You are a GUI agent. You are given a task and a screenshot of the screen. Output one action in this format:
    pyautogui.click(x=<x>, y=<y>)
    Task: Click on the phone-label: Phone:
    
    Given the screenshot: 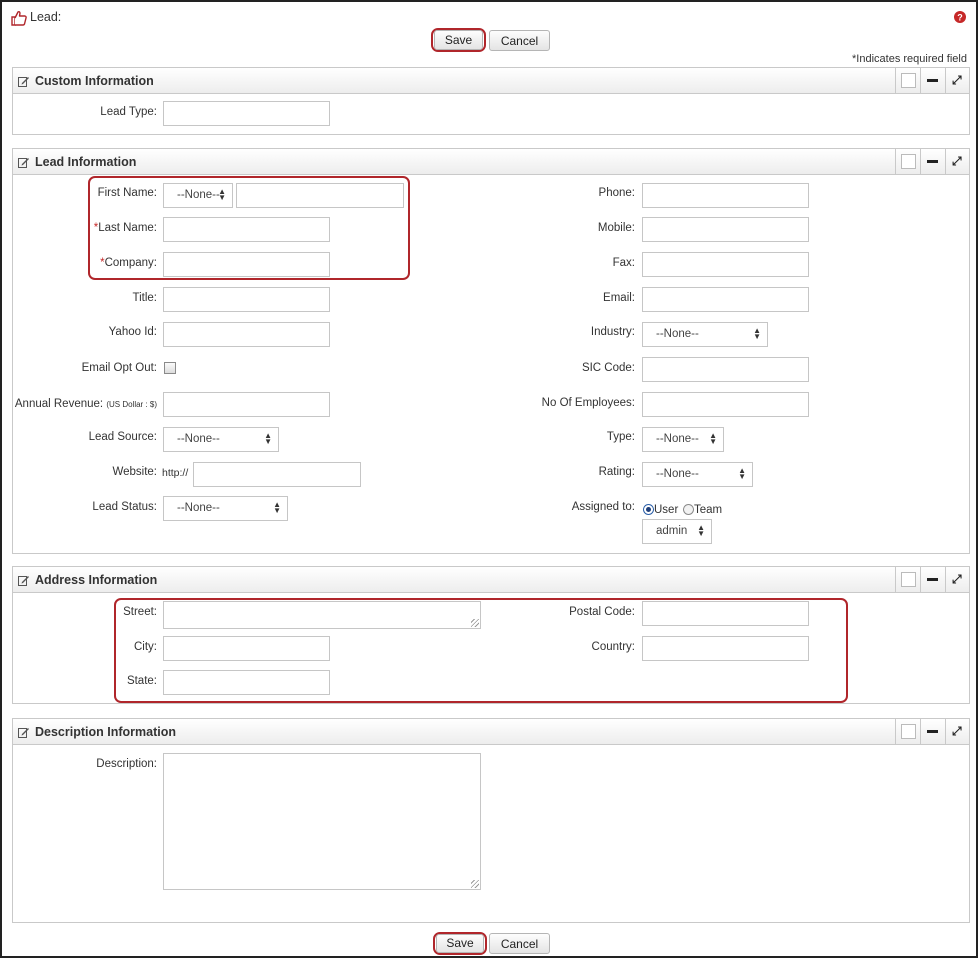 What is the action you would take?
    pyautogui.click(x=616, y=193)
    